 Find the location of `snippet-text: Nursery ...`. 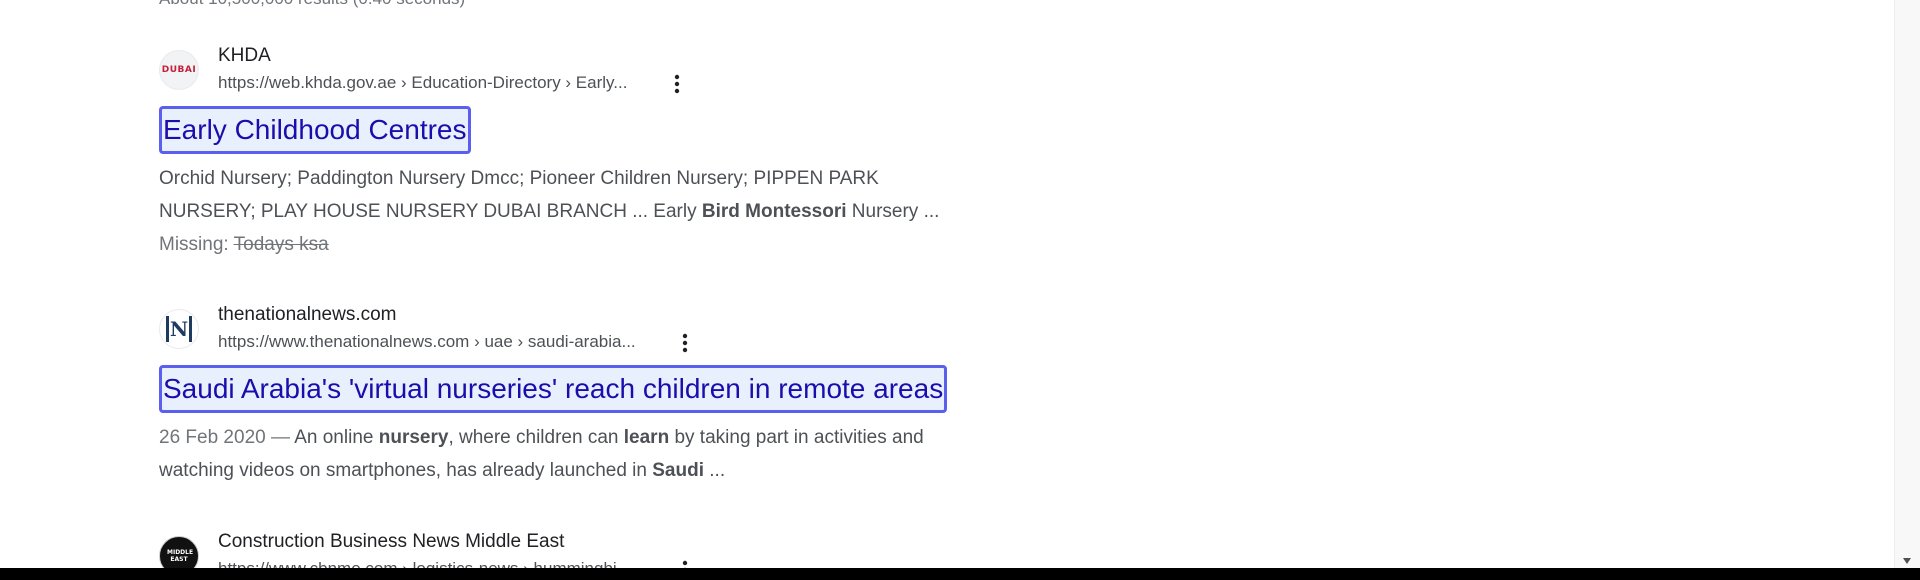

snippet-text: Nursery ... is located at coordinates (893, 211).